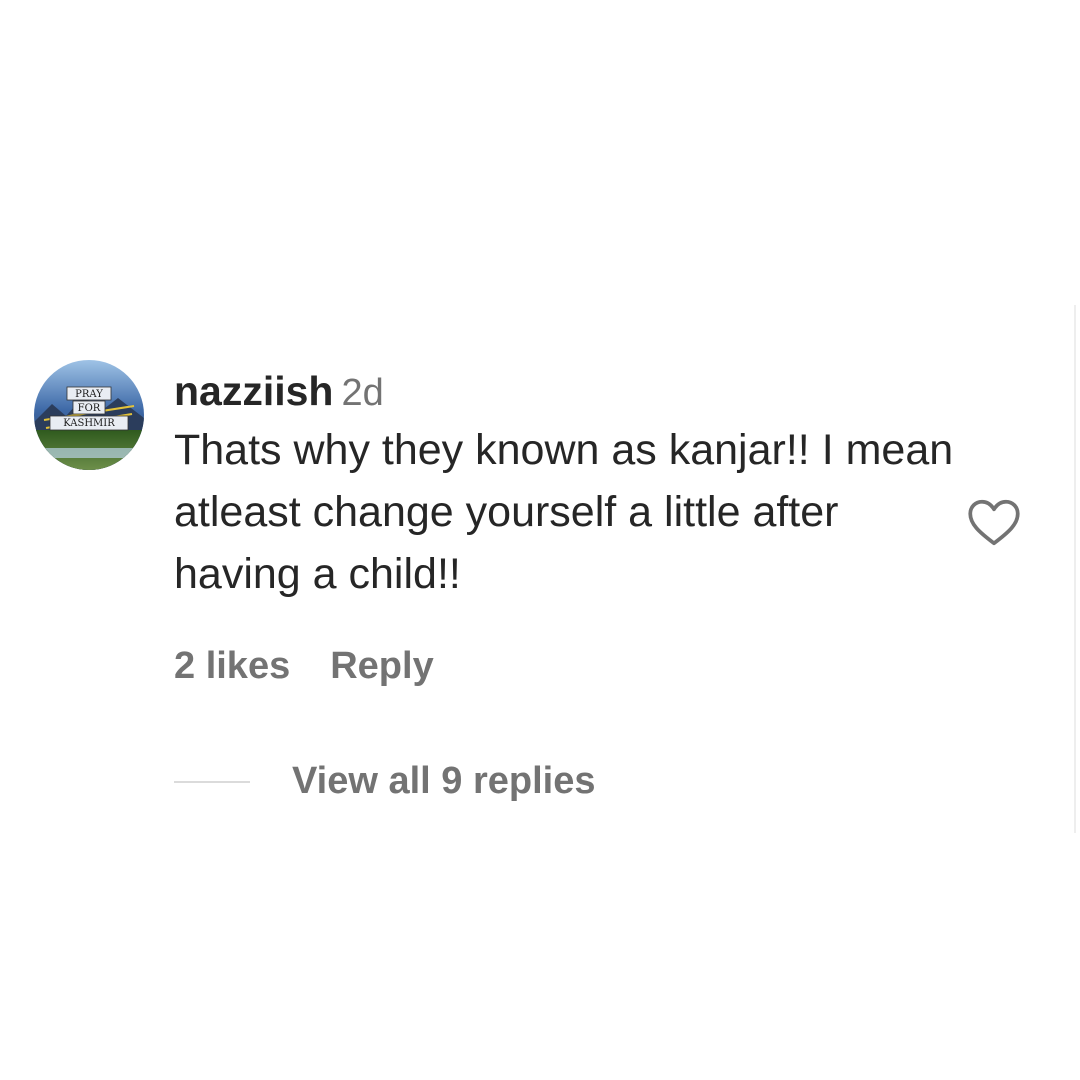 This screenshot has height=1080, width=1080. Describe the element at coordinates (304, 666) in the screenshot. I see `comment-actions: 2 likes Reply` at that location.